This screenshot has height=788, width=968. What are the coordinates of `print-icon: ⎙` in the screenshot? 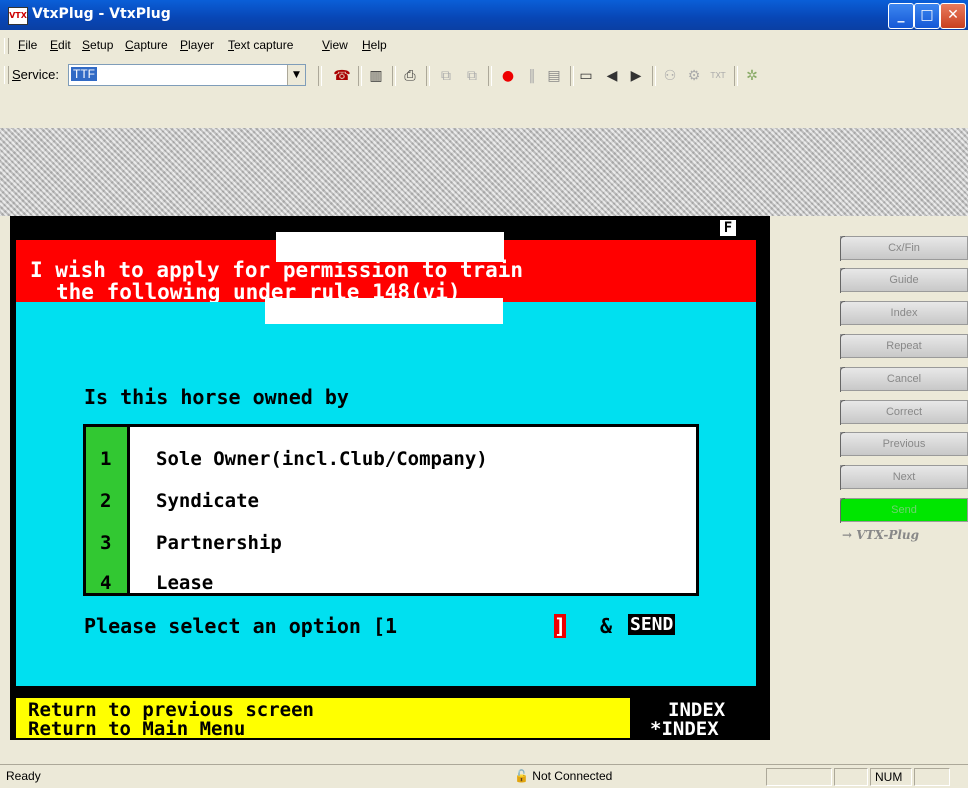 It's located at (410, 76).